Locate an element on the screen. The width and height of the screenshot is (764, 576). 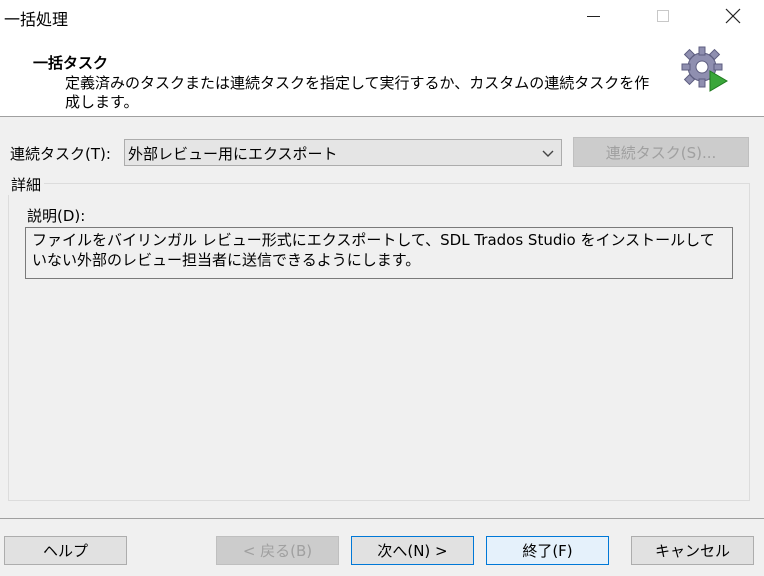
maximize-button is located at coordinates (663, 16).